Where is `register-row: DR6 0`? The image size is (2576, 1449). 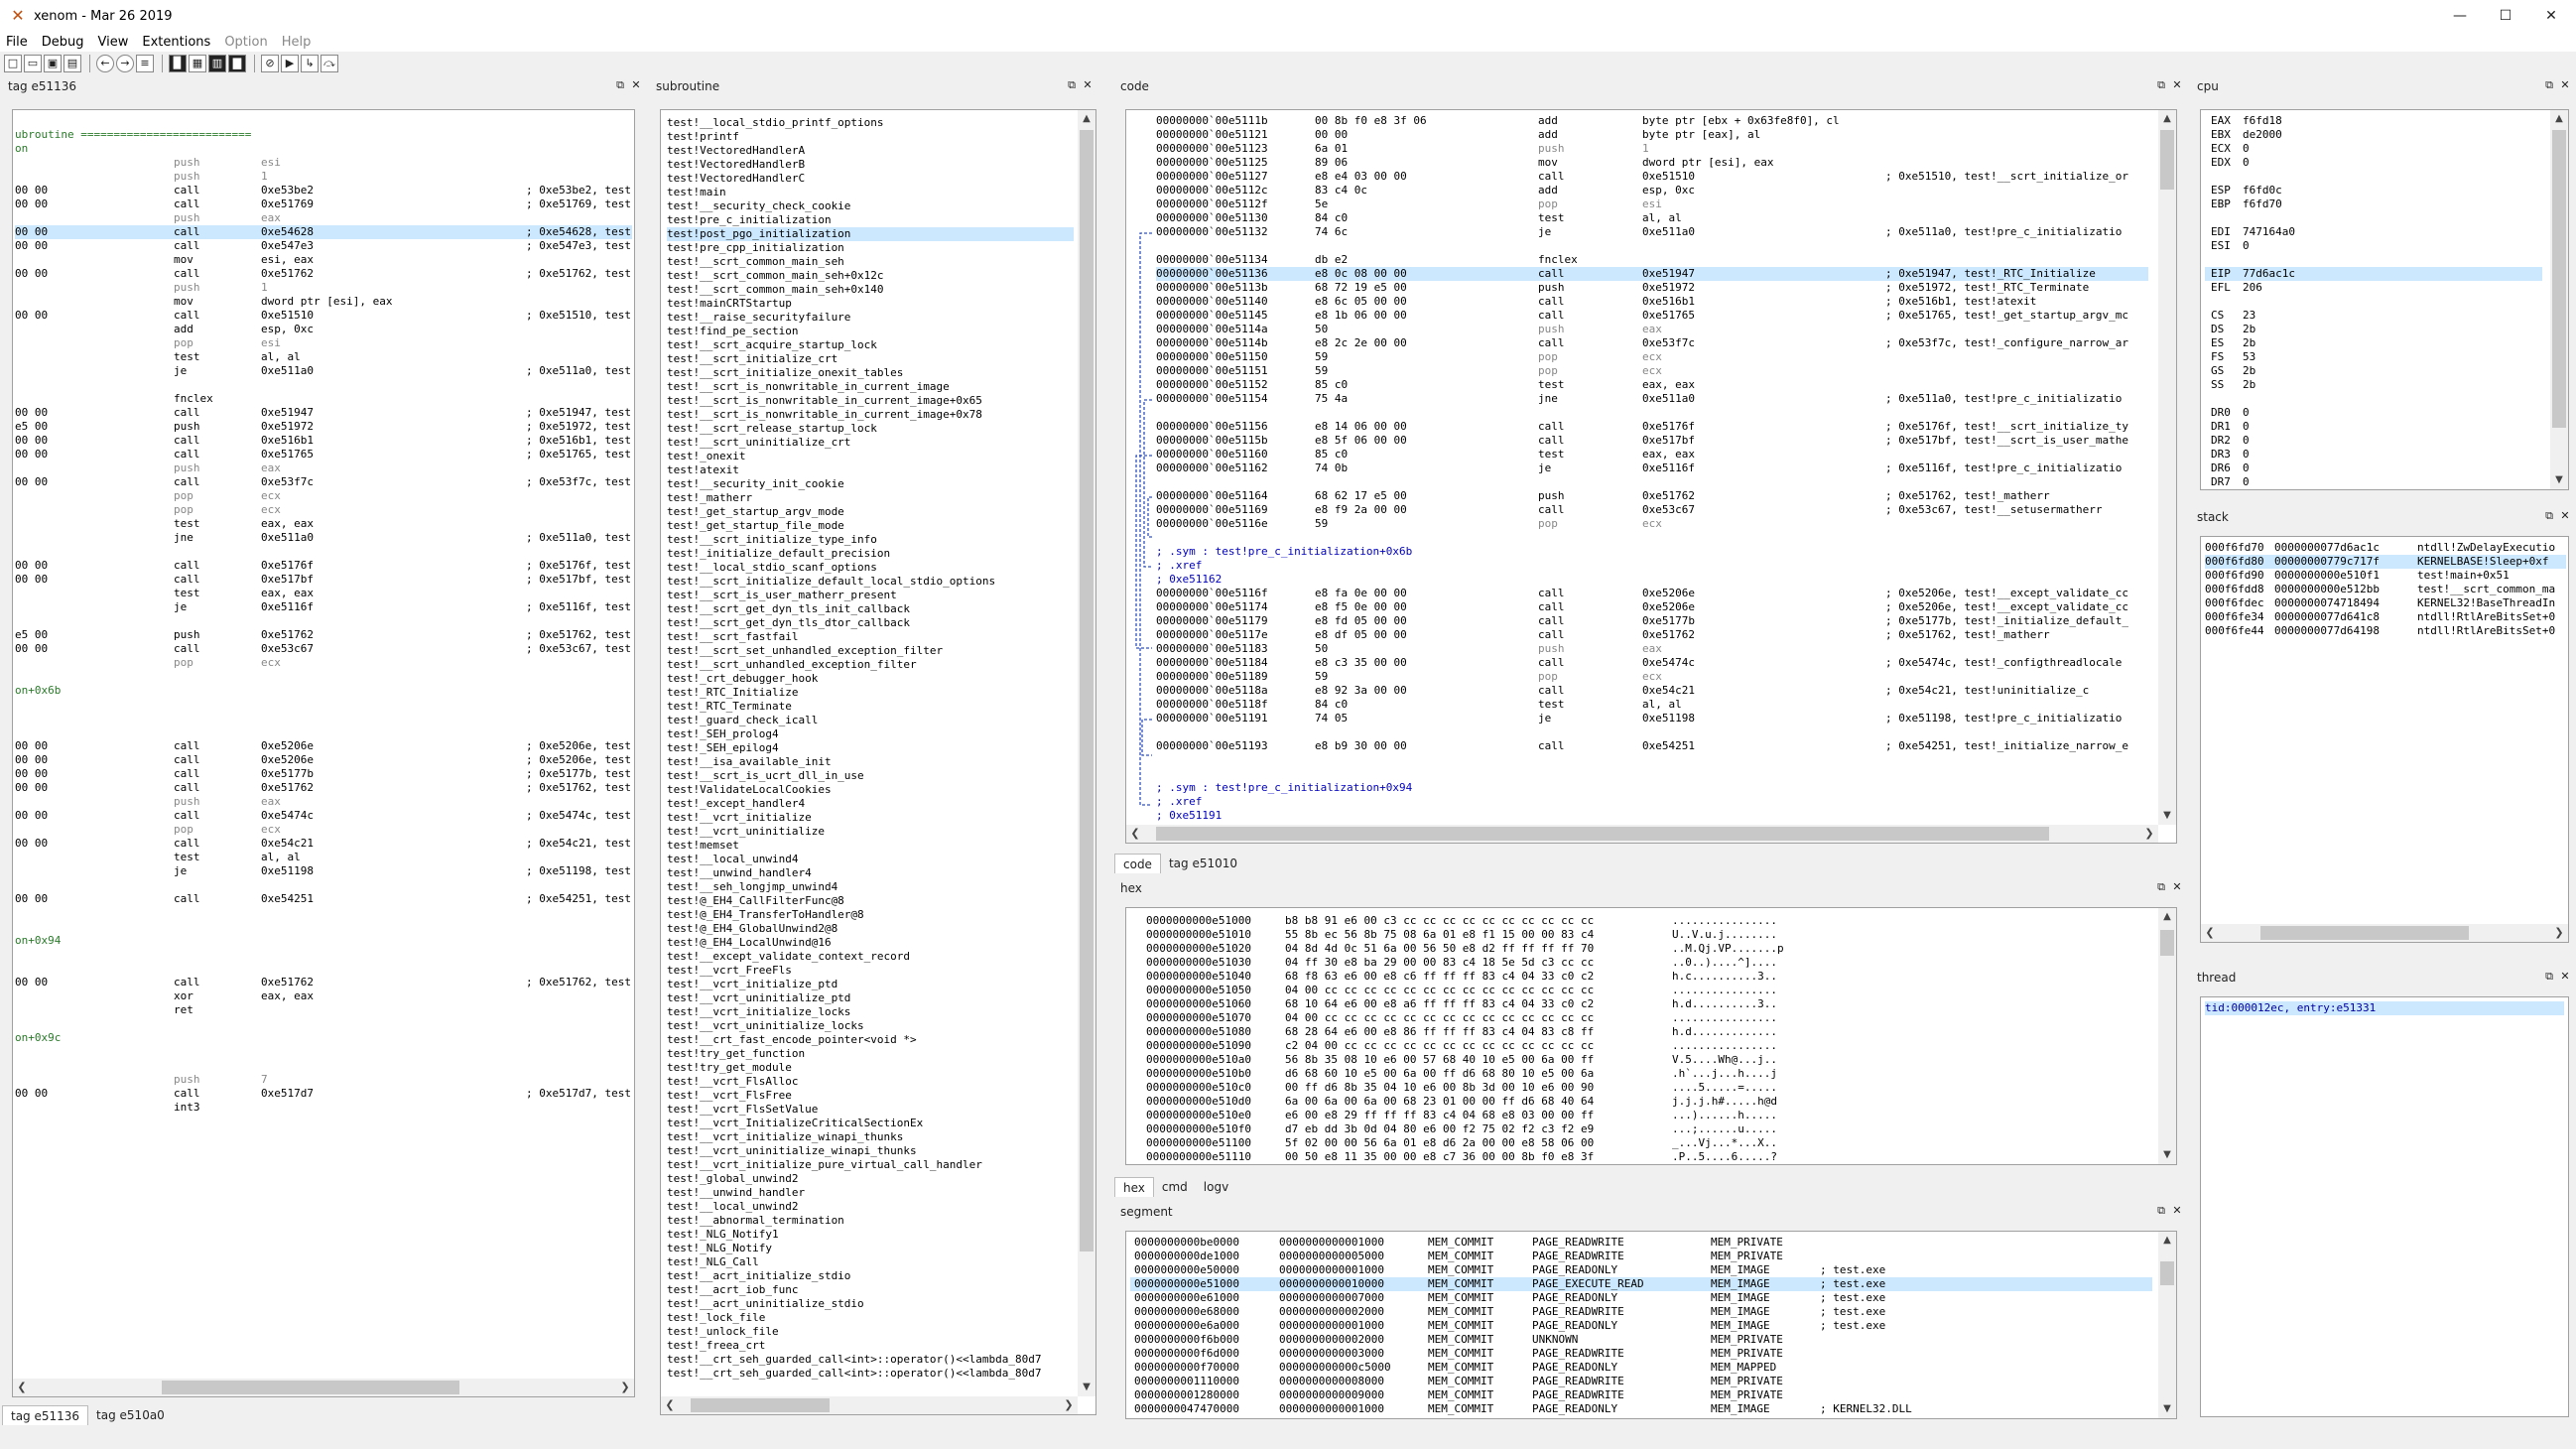
register-row: DR6 0 is located at coordinates (2374, 468).